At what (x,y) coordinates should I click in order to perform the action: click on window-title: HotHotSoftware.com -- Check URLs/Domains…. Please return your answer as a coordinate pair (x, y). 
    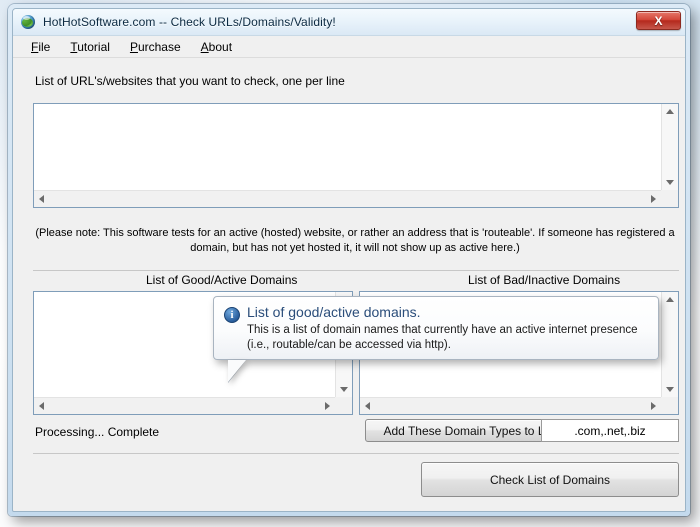
    Looking at the image, I should click on (189, 22).